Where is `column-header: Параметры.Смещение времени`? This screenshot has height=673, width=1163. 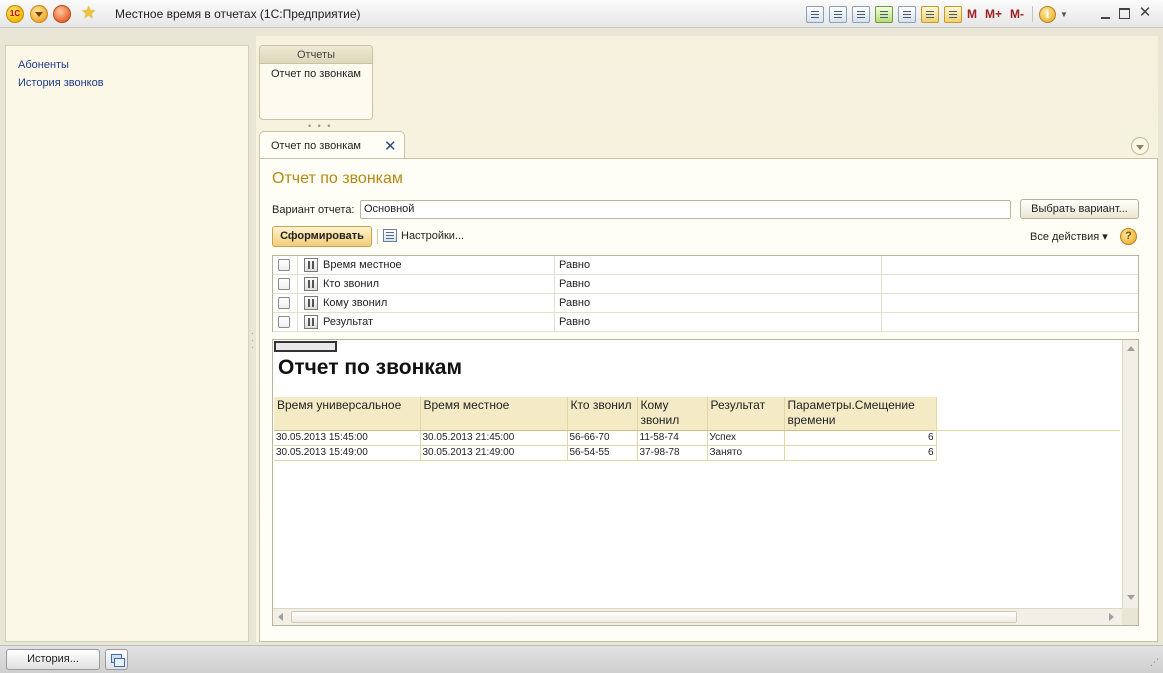 column-header: Параметры.Смещение времени is located at coordinates (860, 414).